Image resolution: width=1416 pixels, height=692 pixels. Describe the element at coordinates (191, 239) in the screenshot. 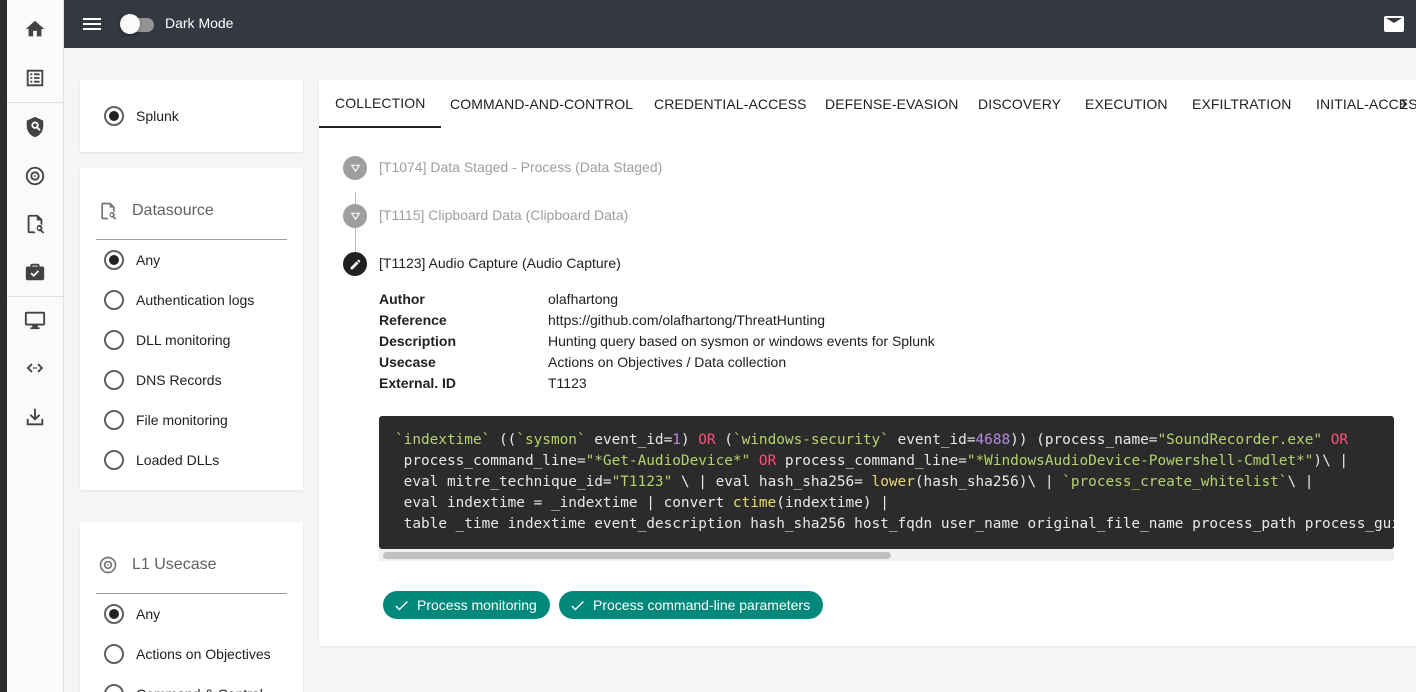

I see `datasource-divider` at that location.